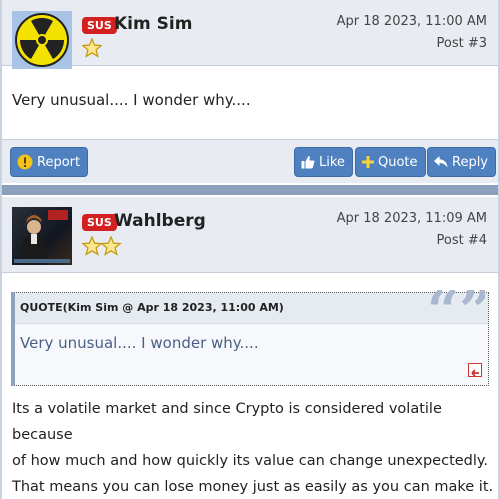 This screenshot has width=500, height=499. I want to click on reply-button: Reply, so click(462, 162).